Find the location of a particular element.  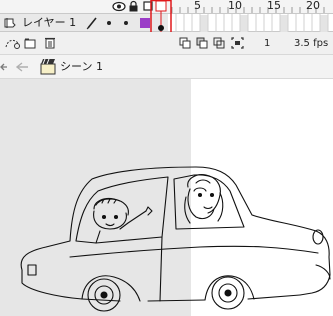

delete-layer-icon is located at coordinates (50, 42).